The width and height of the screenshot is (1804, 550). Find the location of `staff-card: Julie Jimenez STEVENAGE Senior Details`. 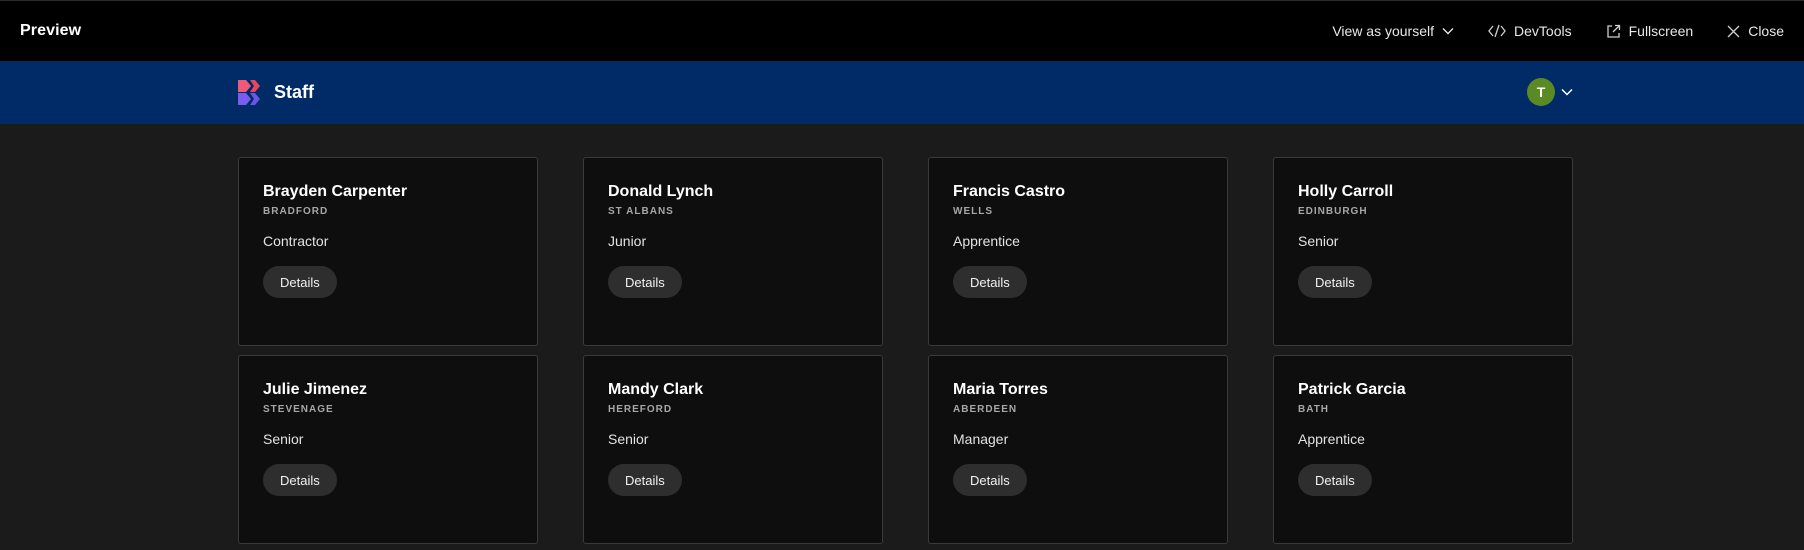

staff-card: Julie Jimenez STEVENAGE Senior Details is located at coordinates (388, 449).